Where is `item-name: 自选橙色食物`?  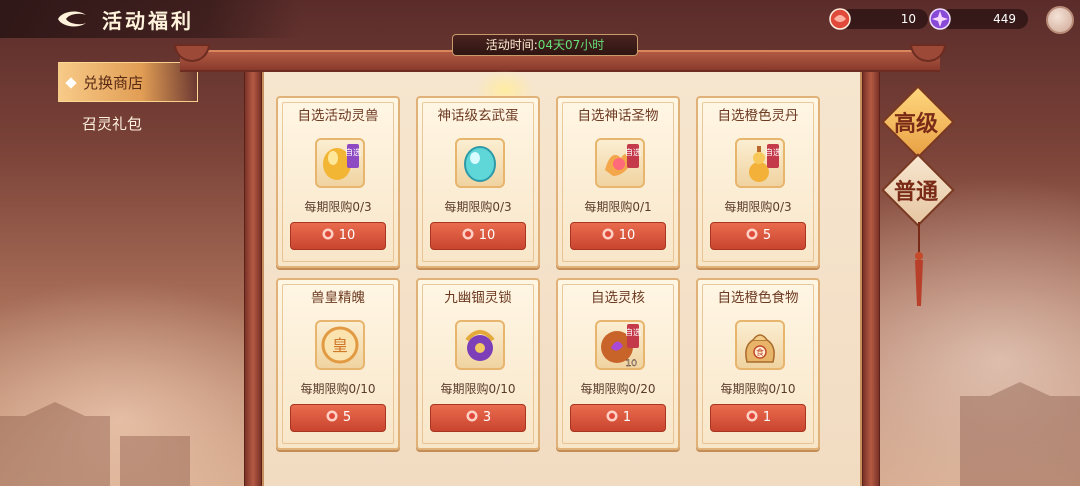 item-name: 自选橙色食物 is located at coordinates (758, 298).